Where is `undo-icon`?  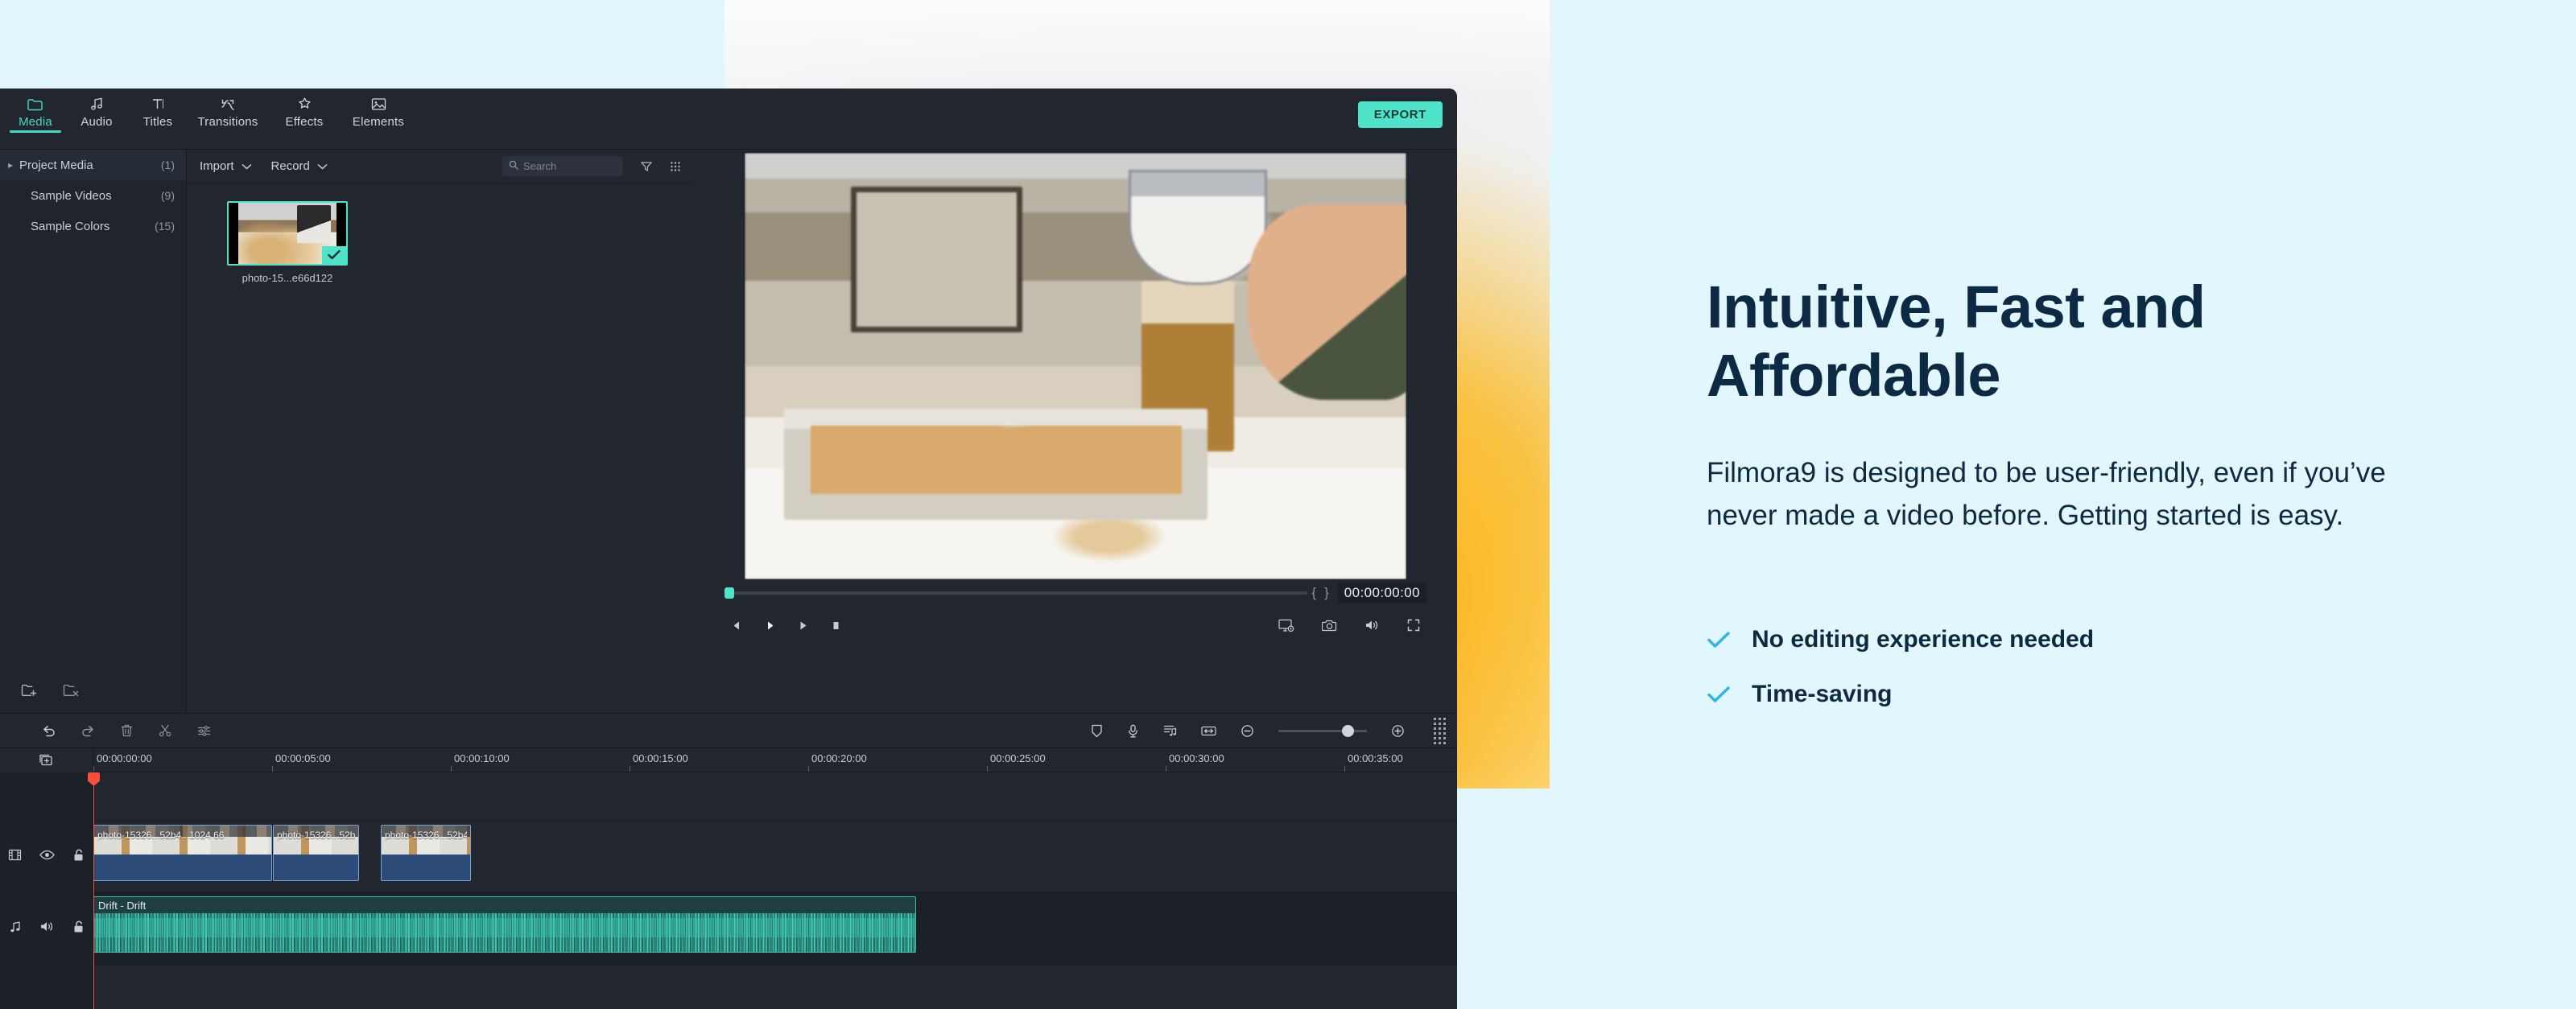
undo-icon is located at coordinates (49, 731).